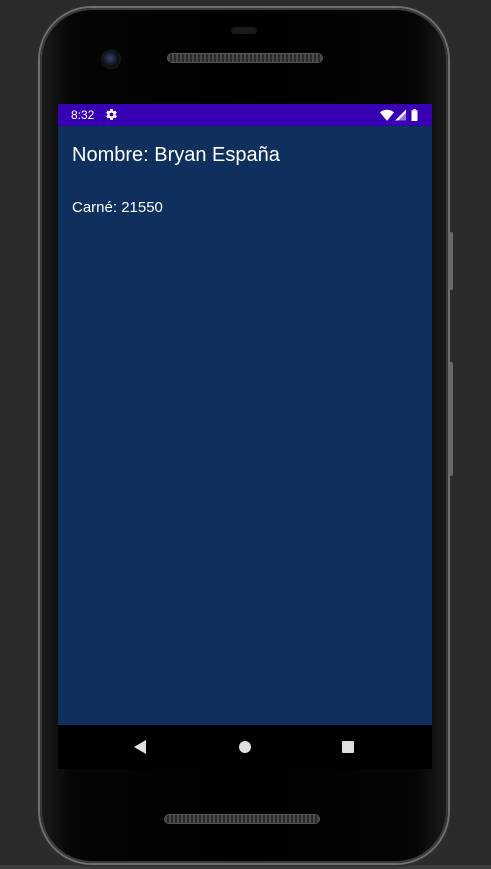  Describe the element at coordinates (176, 155) in the screenshot. I see `page-title: Nombre: Bryan España` at that location.